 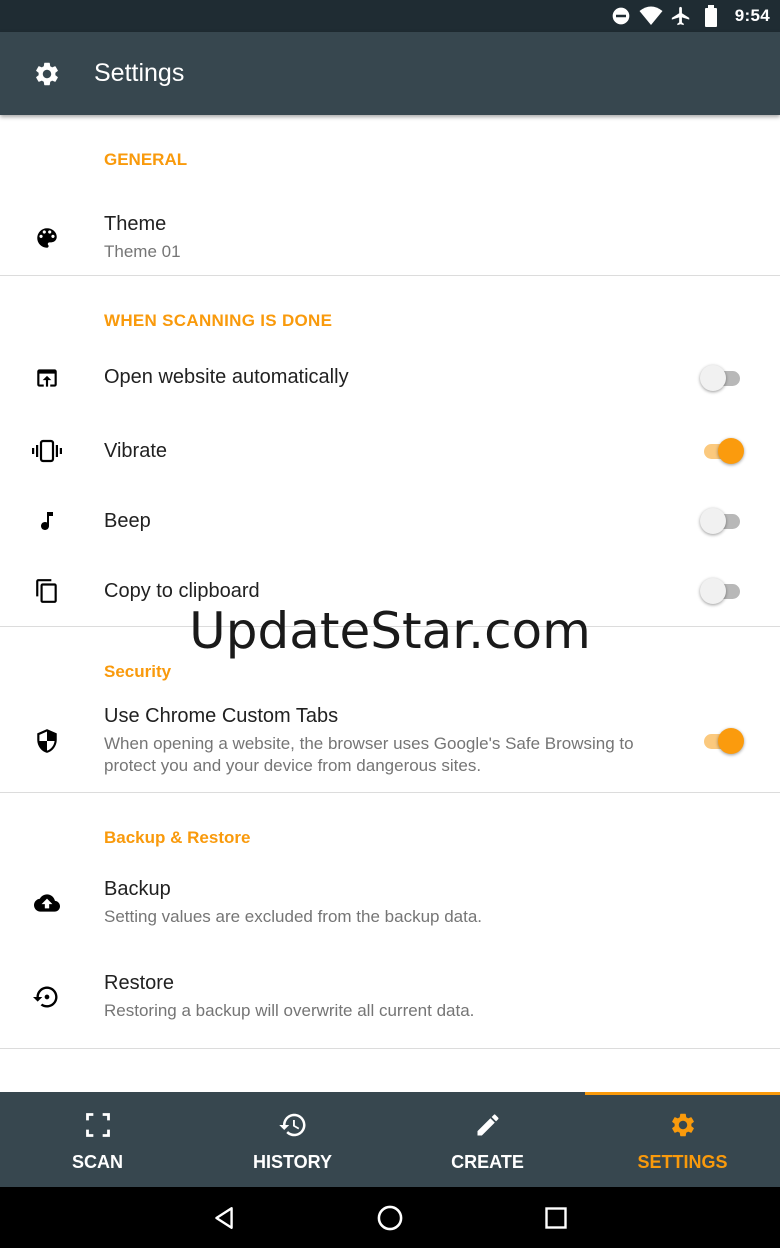 I want to click on battery-icon, so click(x=711, y=16).